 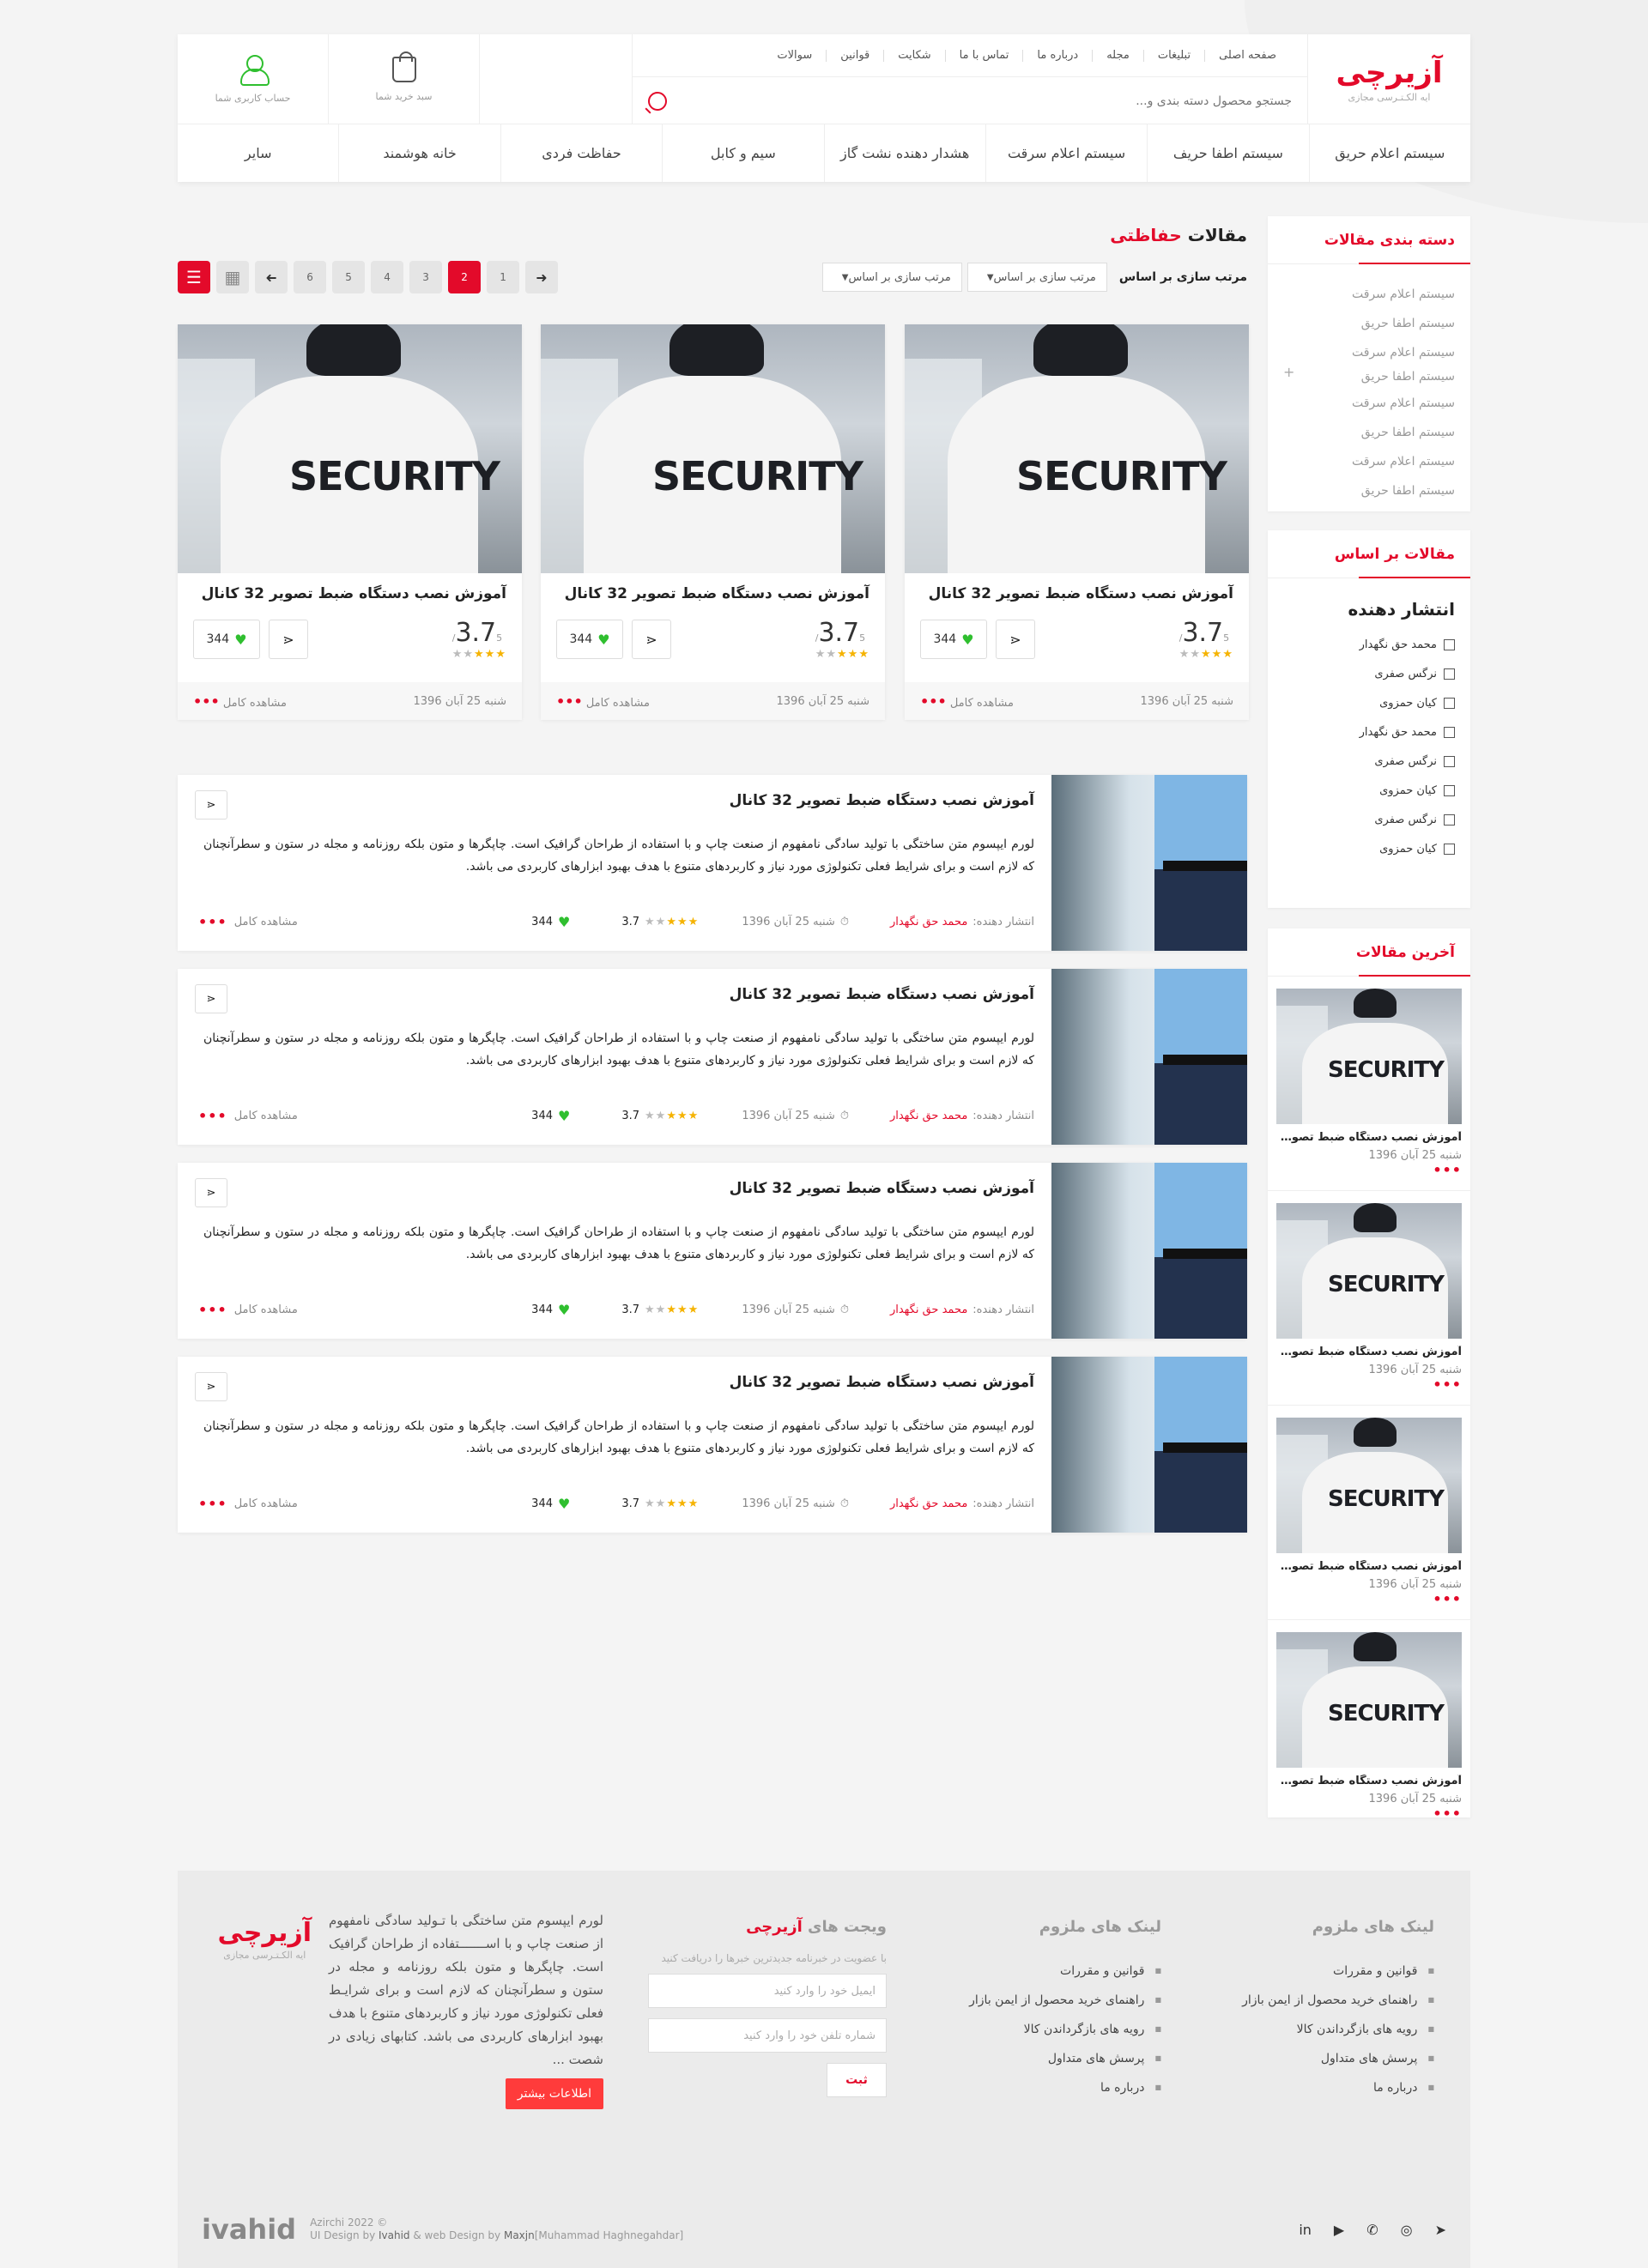 I want to click on next-page-button: ➜, so click(x=271, y=277).